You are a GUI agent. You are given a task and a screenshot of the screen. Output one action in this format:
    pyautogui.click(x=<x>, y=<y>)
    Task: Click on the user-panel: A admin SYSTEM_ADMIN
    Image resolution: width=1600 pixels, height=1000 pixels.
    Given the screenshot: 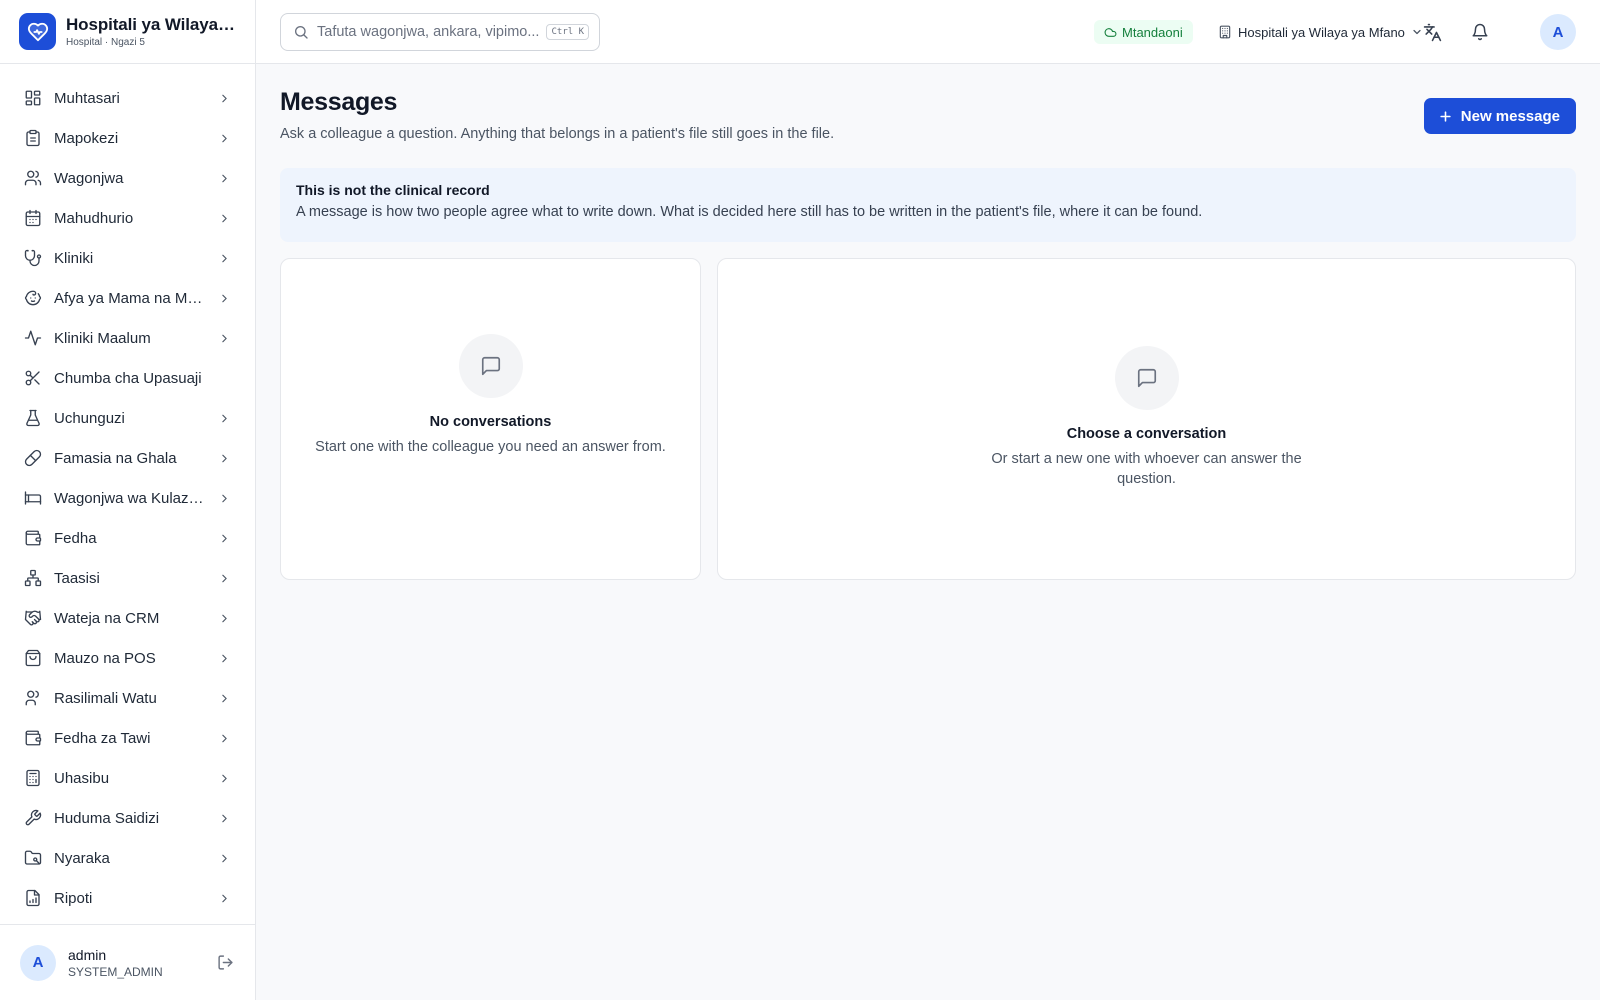 What is the action you would take?
    pyautogui.click(x=127, y=962)
    